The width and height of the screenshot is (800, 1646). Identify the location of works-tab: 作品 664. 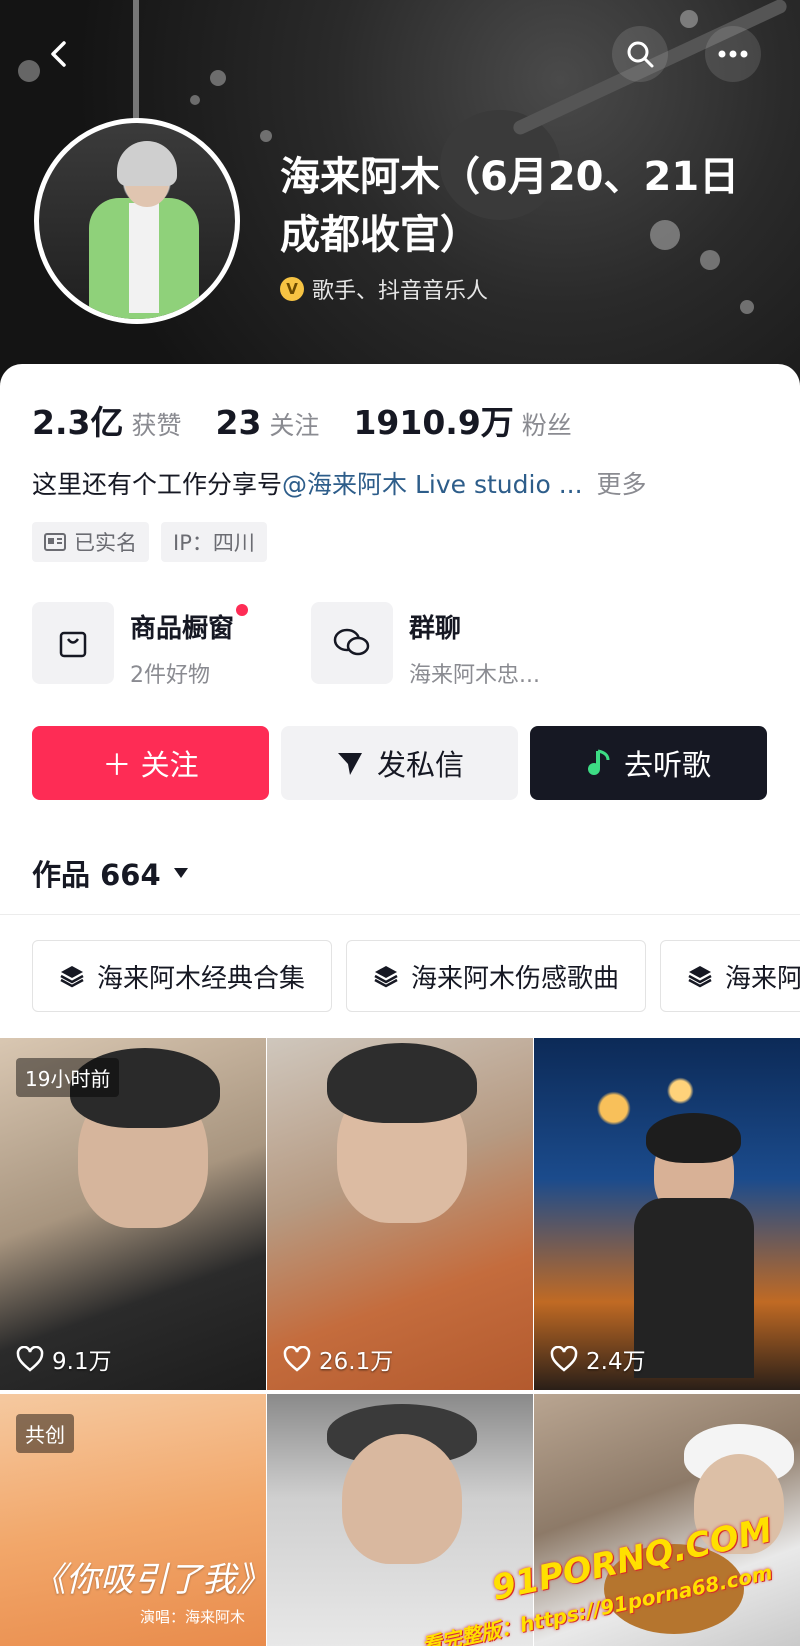
(110, 873).